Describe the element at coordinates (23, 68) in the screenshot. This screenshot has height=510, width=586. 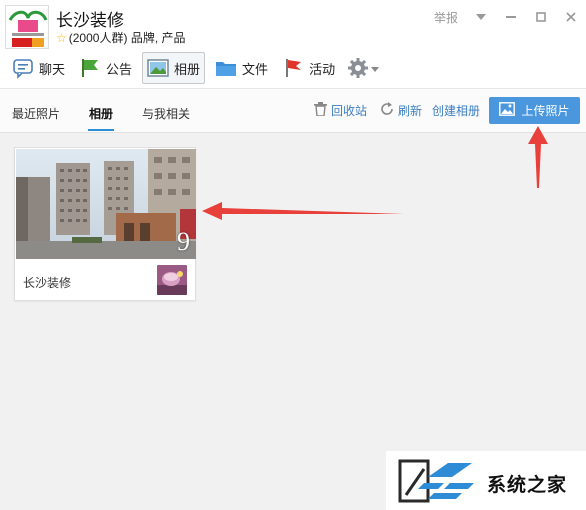
I see `chat-icon` at that location.